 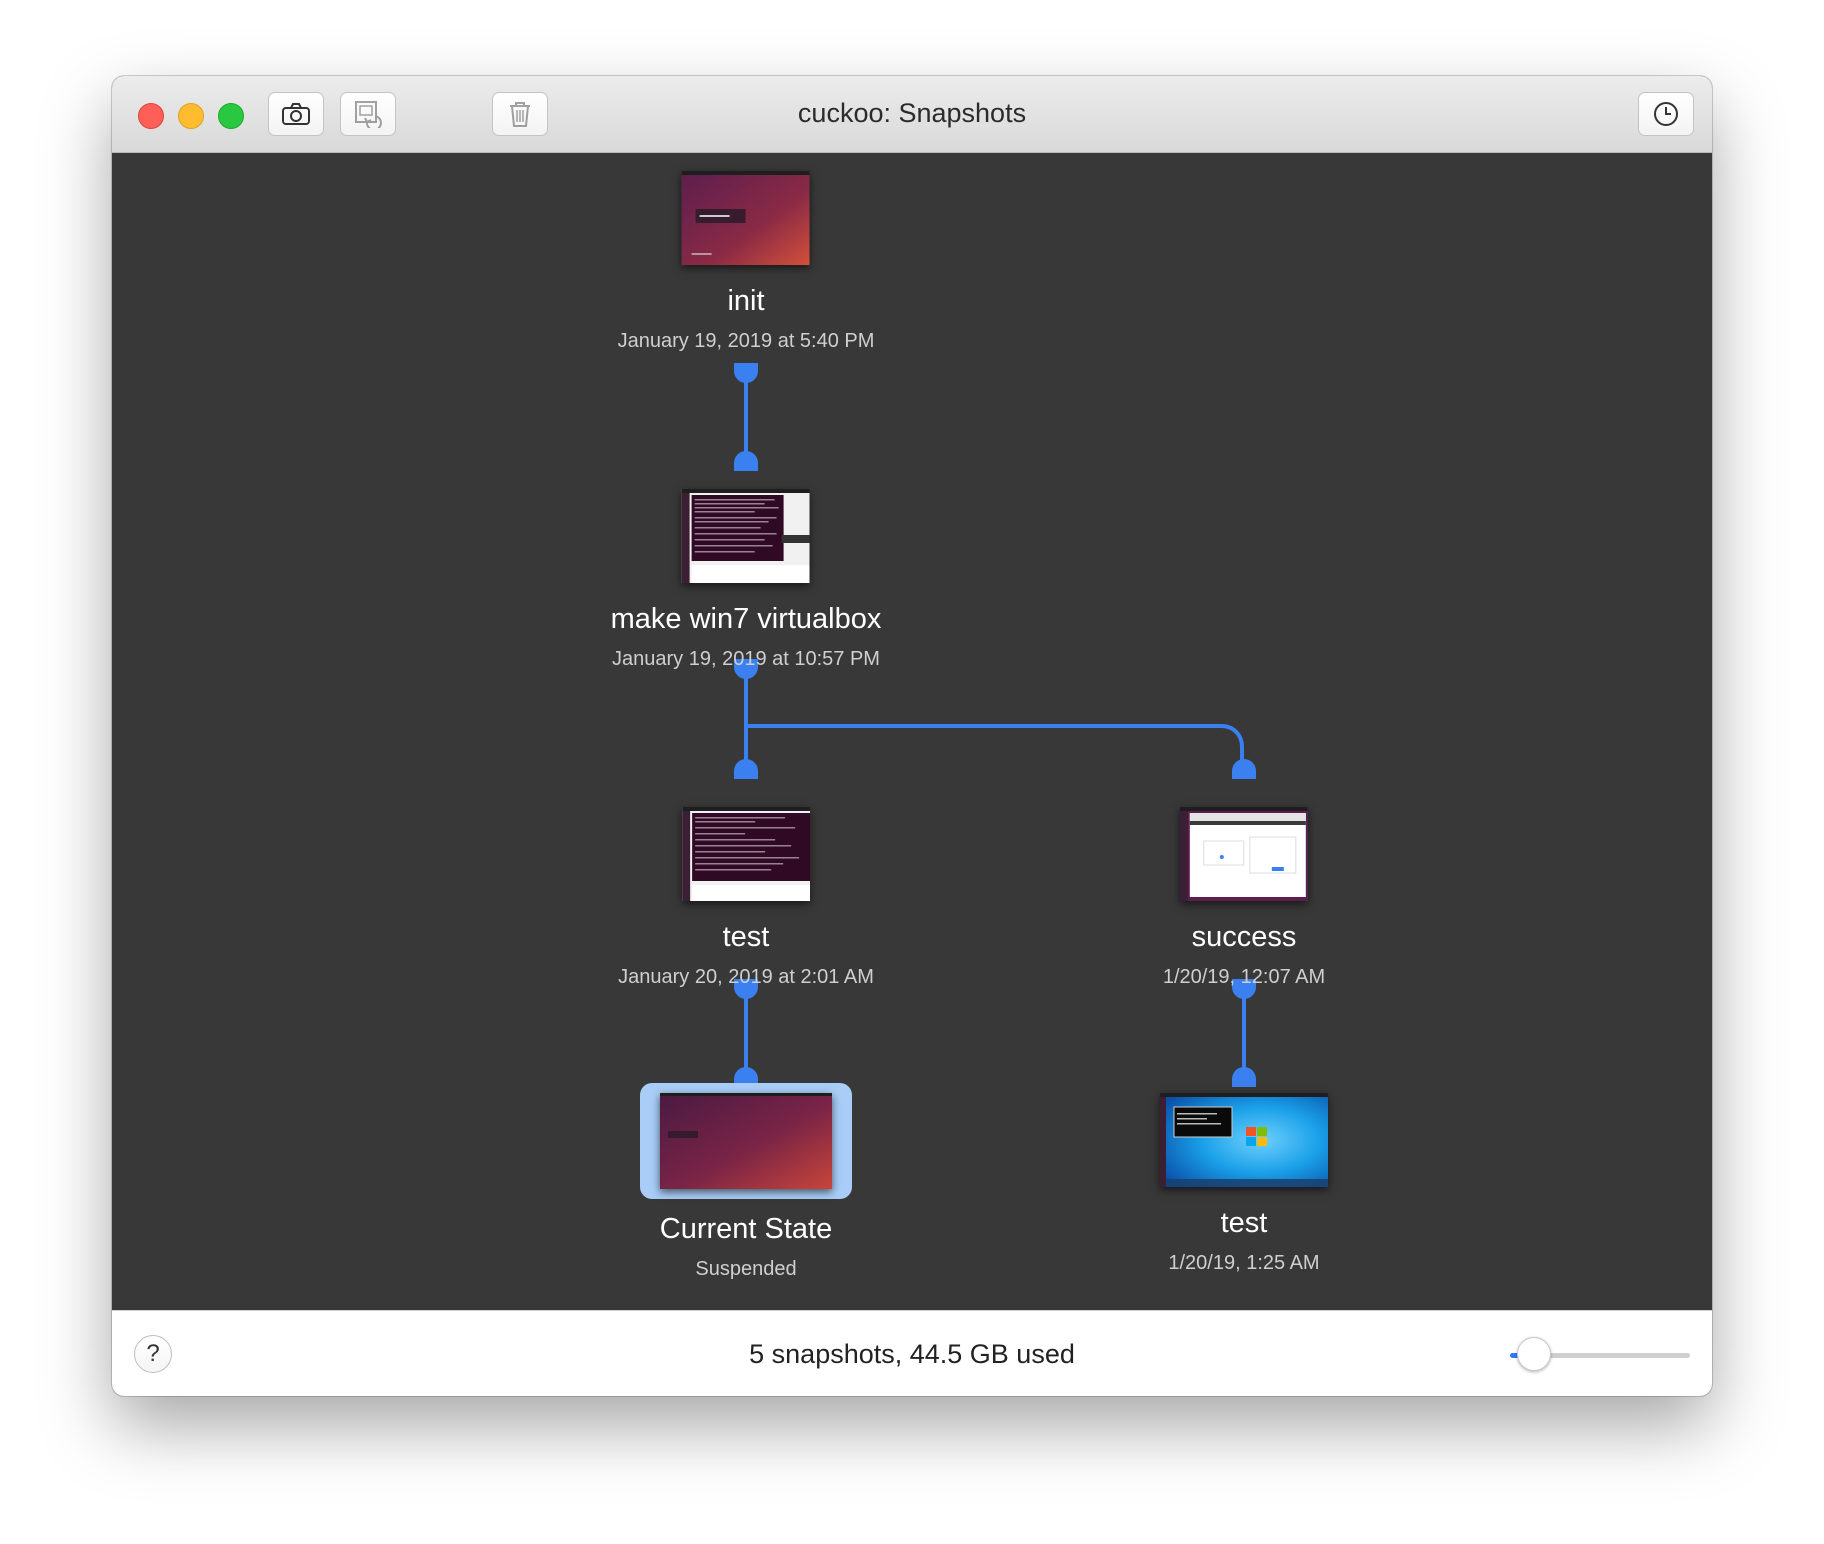 I want to click on snapshot-date: 1/20/19, 12:07 AM, so click(x=1244, y=977).